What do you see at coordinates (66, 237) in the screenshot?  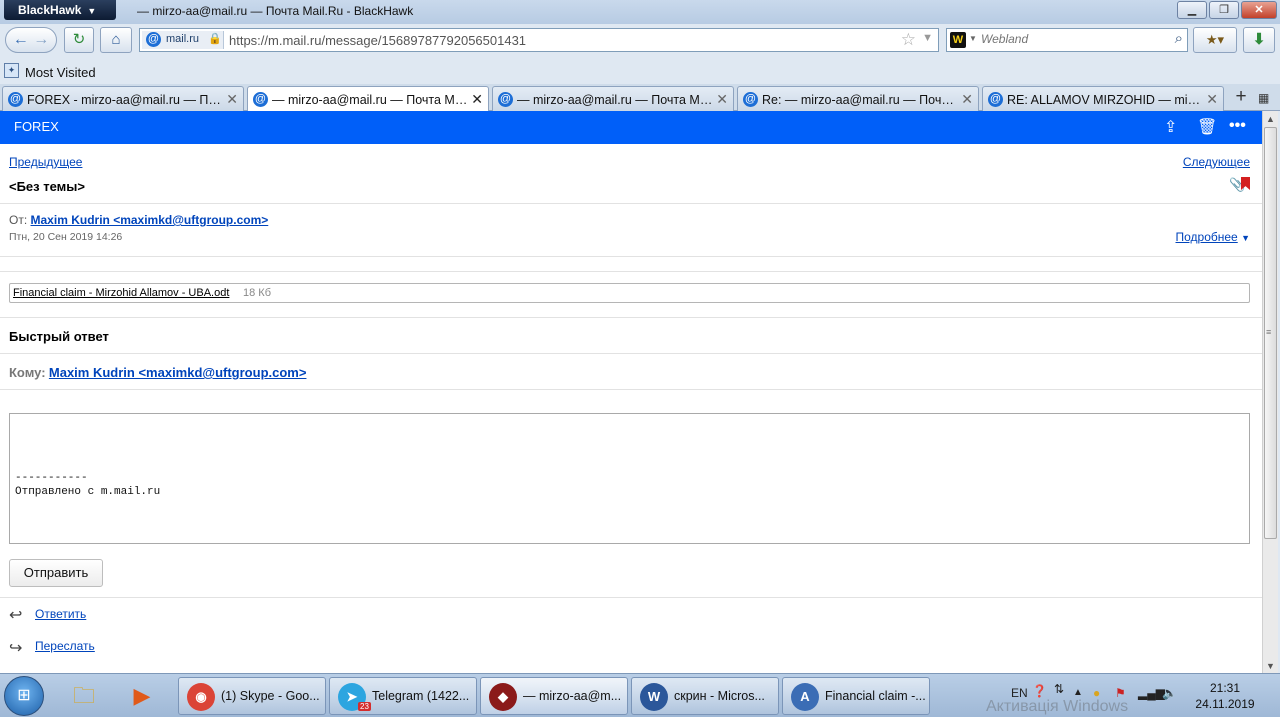 I see `message-date: Птн, 20 Сен 2019 14:26` at bounding box center [66, 237].